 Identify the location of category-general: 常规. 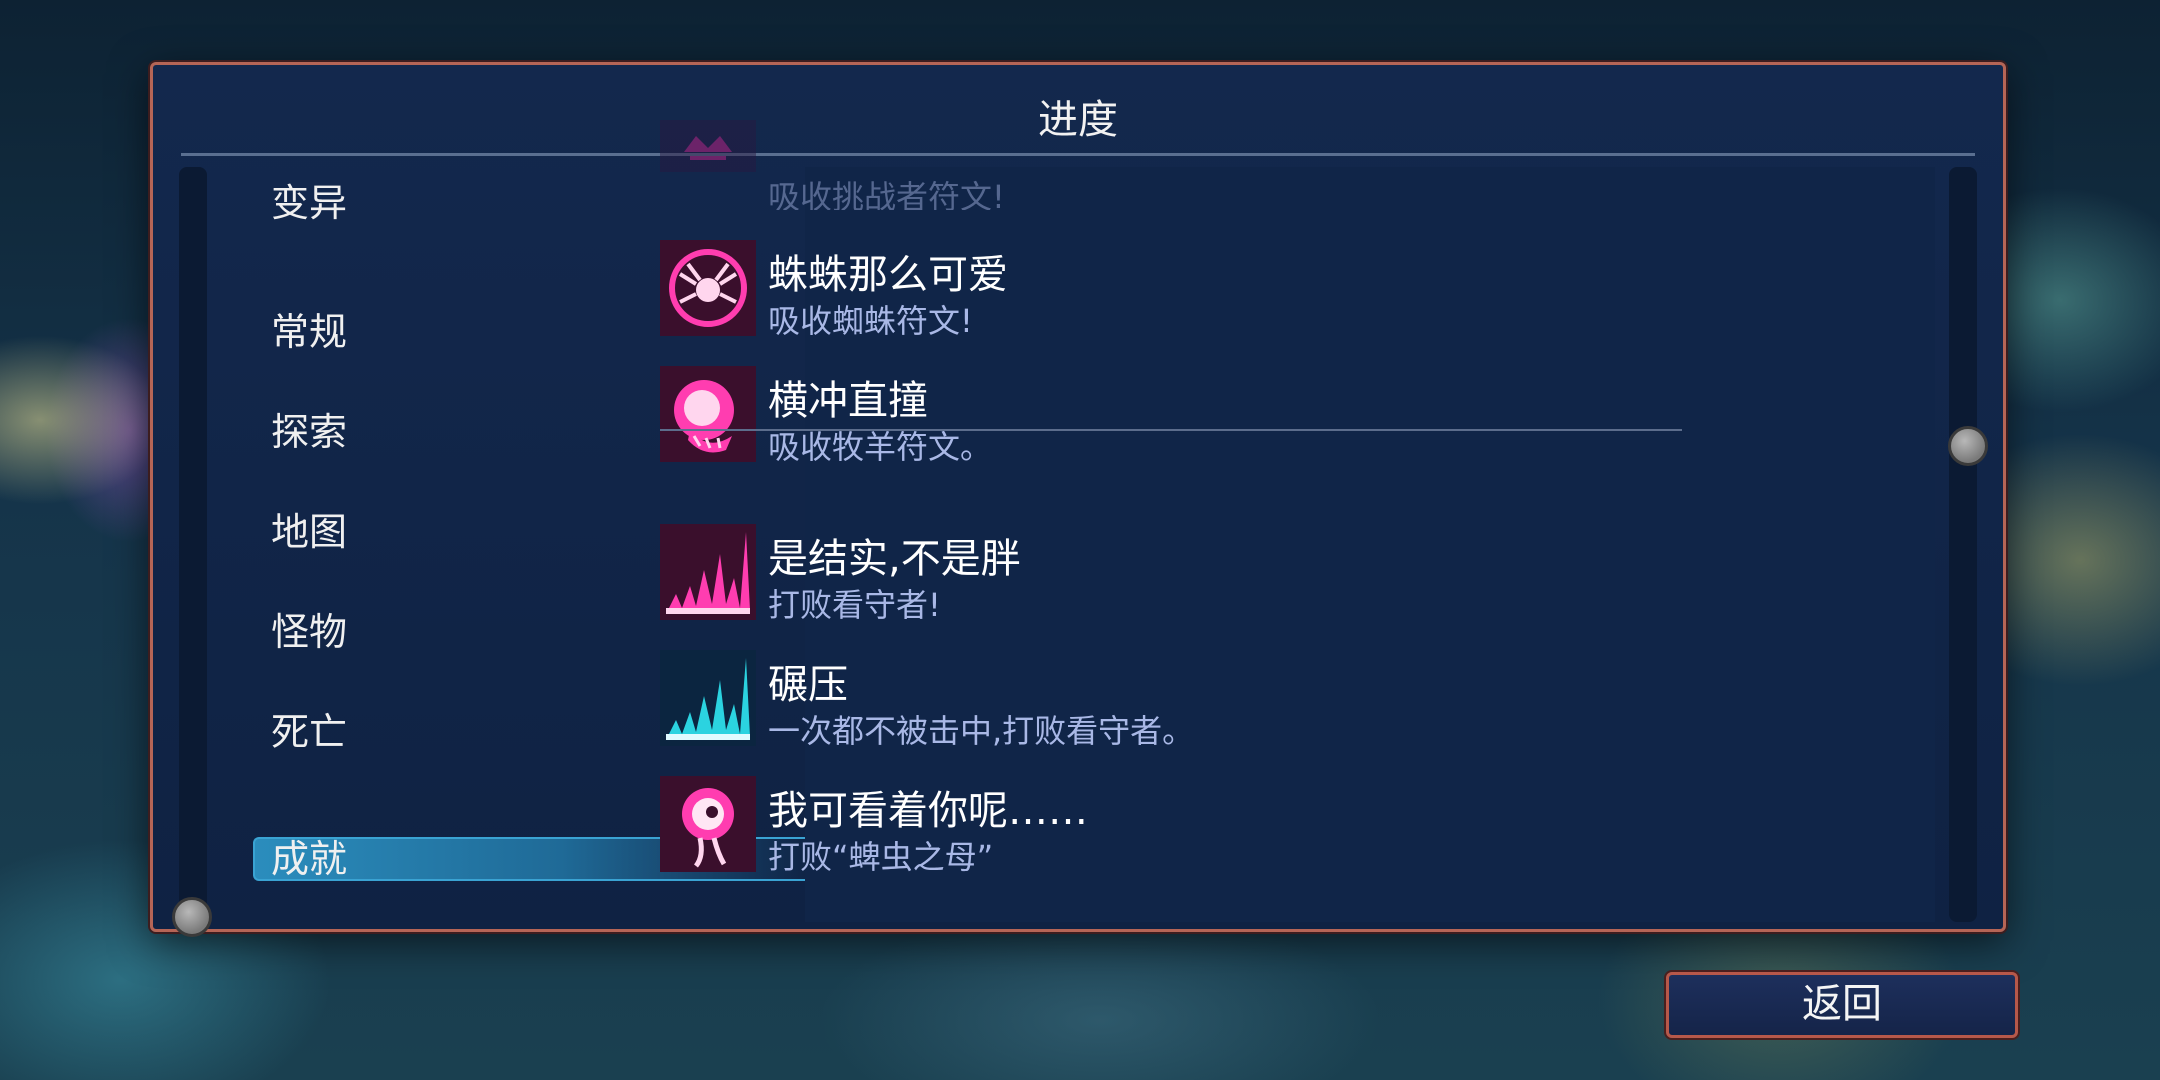
(309, 332).